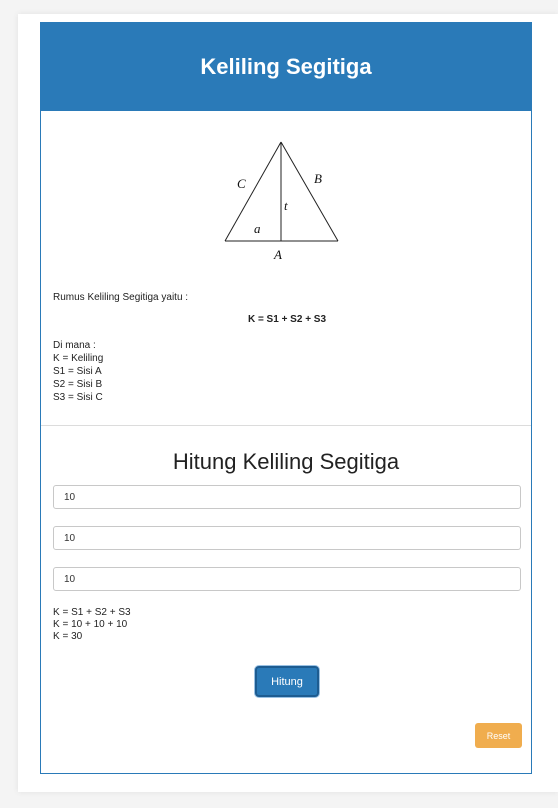 The width and height of the screenshot is (558, 808). I want to click on section-divider, so click(286, 425).